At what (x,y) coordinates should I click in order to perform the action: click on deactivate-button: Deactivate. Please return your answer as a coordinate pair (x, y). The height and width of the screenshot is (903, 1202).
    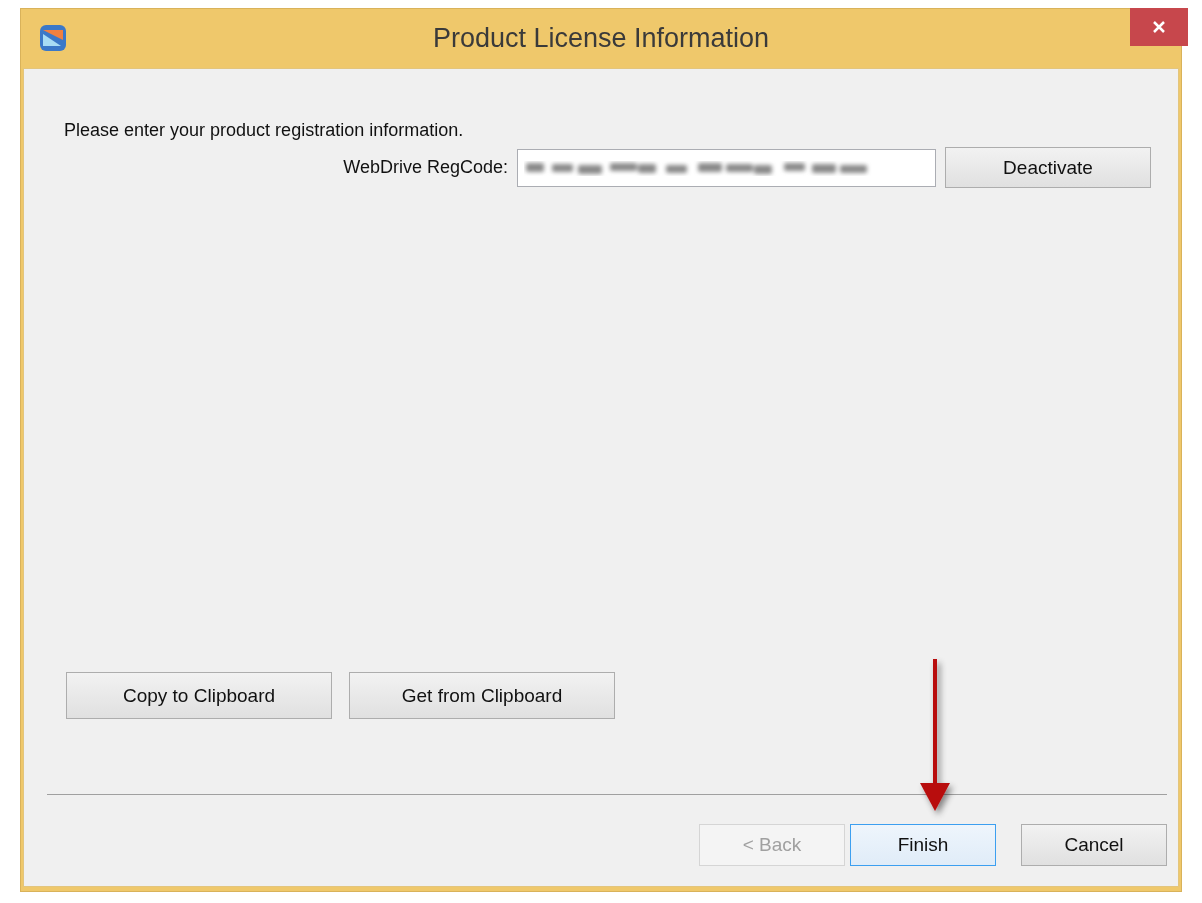
    Looking at the image, I should click on (1048, 167).